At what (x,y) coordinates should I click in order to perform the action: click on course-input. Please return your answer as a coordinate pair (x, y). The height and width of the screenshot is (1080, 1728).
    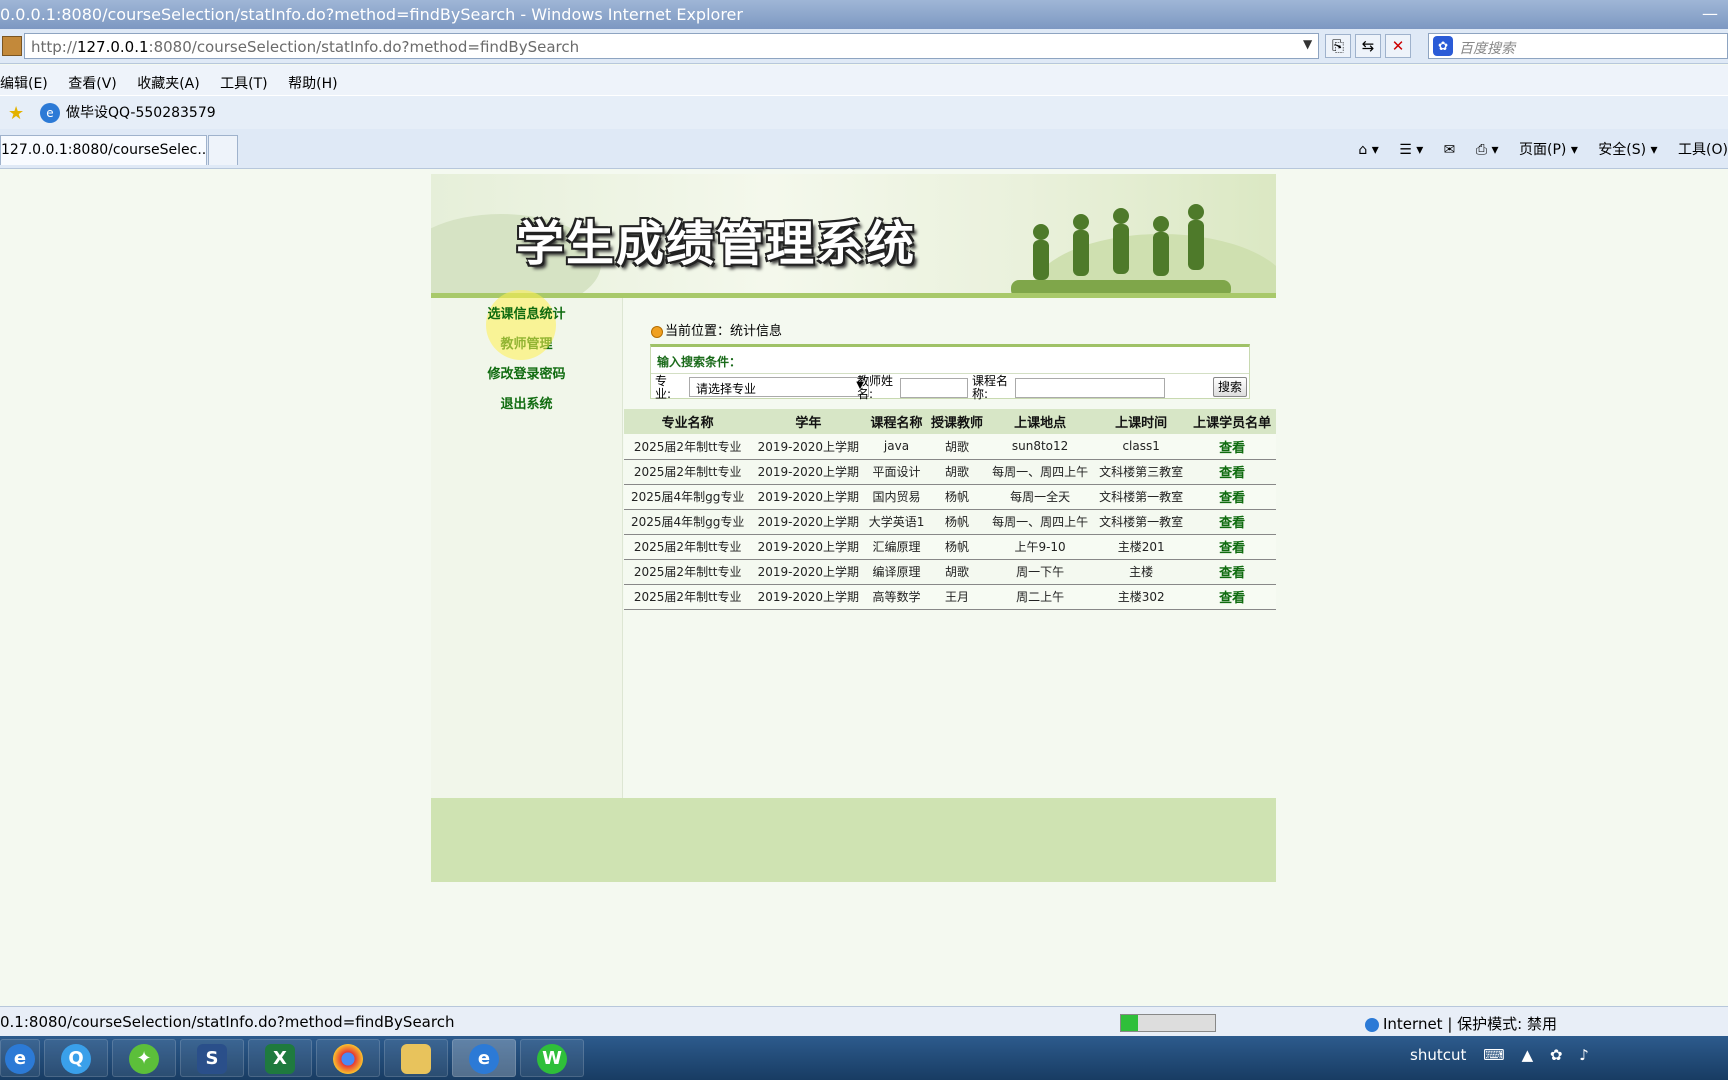
    Looking at the image, I should click on (1090, 388).